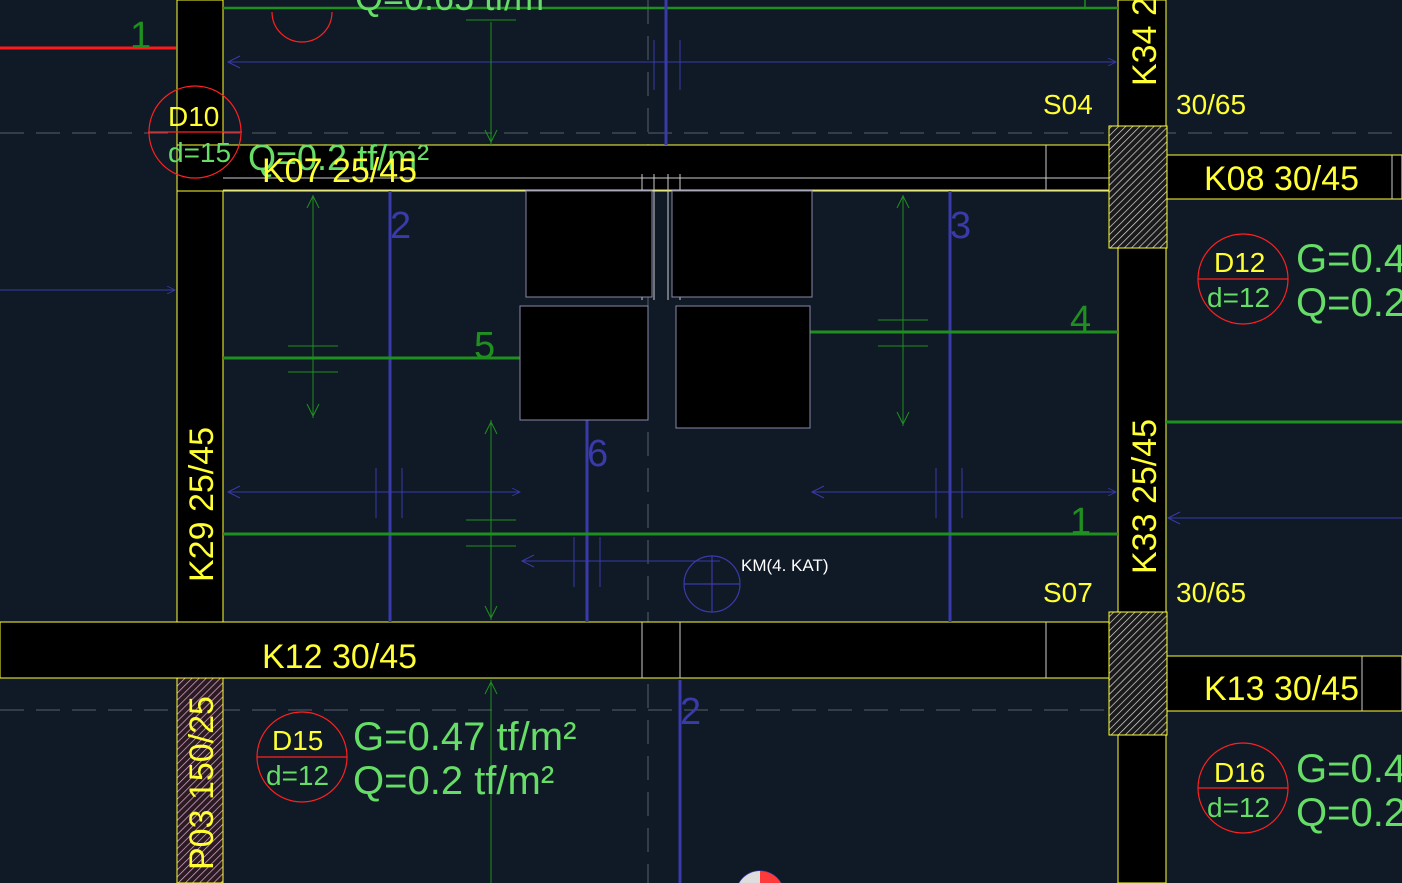  What do you see at coordinates (1349, 259) in the screenshot?
I see `slab-dead-load-d12: G=0.4` at bounding box center [1349, 259].